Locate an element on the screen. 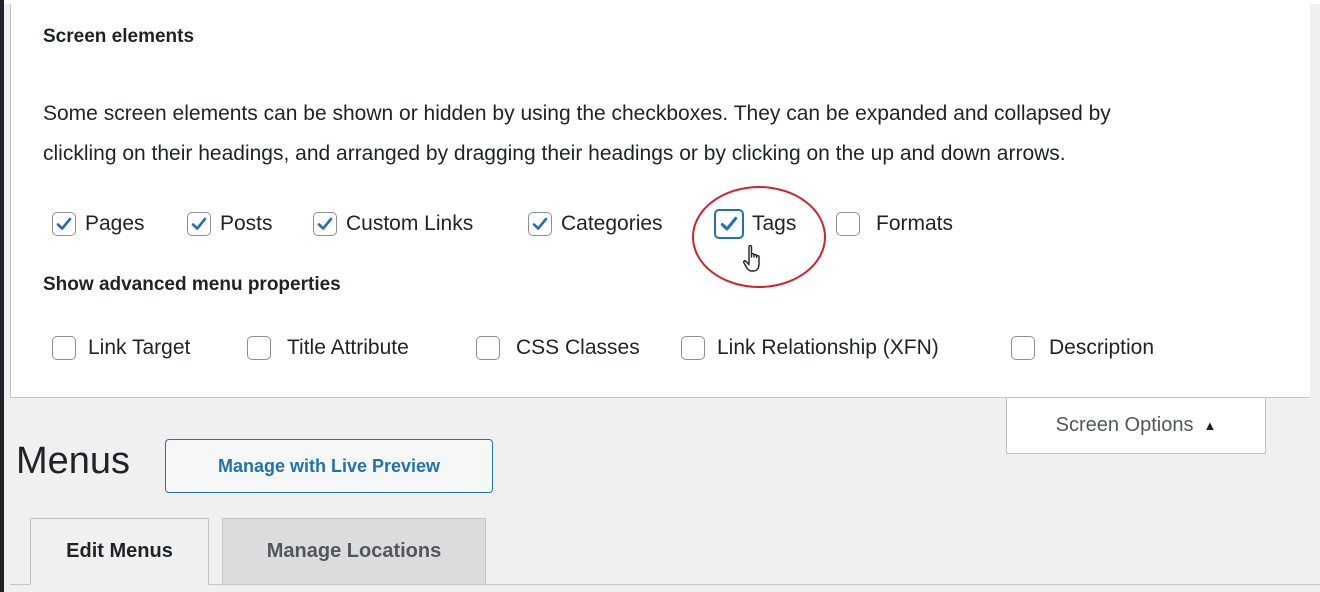  checkbox-link-relationship: Link Relationship (XFN) is located at coordinates (810, 348).